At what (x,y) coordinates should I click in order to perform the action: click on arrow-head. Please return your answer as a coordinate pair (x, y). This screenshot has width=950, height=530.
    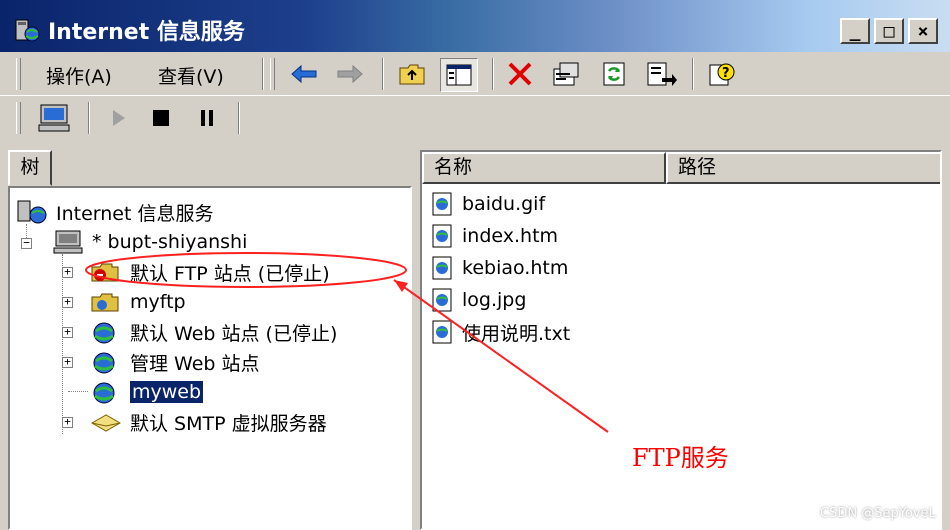
    Looking at the image, I should click on (401, 286).